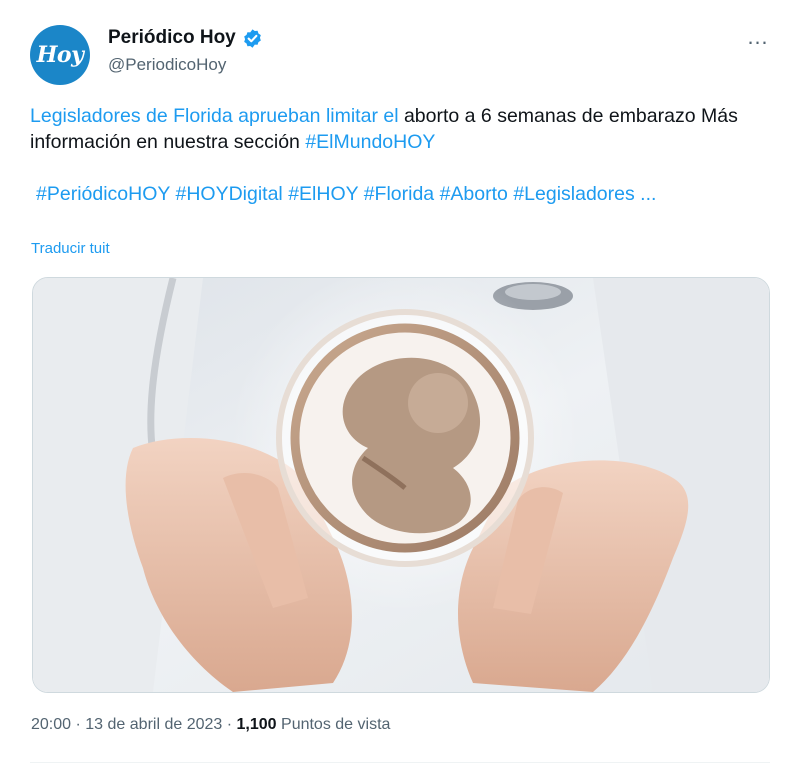  I want to click on hashtag: #Aborto, so click(474, 194).